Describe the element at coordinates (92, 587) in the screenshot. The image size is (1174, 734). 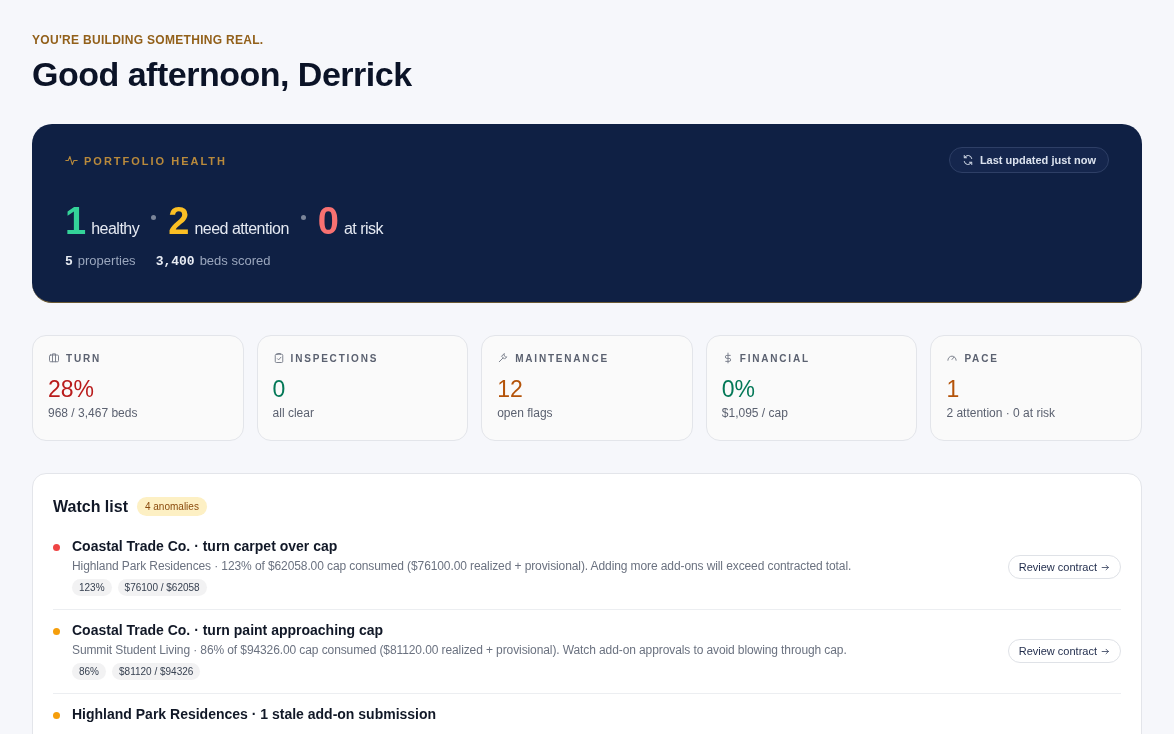
I see `metric-tag: 123%` at that location.